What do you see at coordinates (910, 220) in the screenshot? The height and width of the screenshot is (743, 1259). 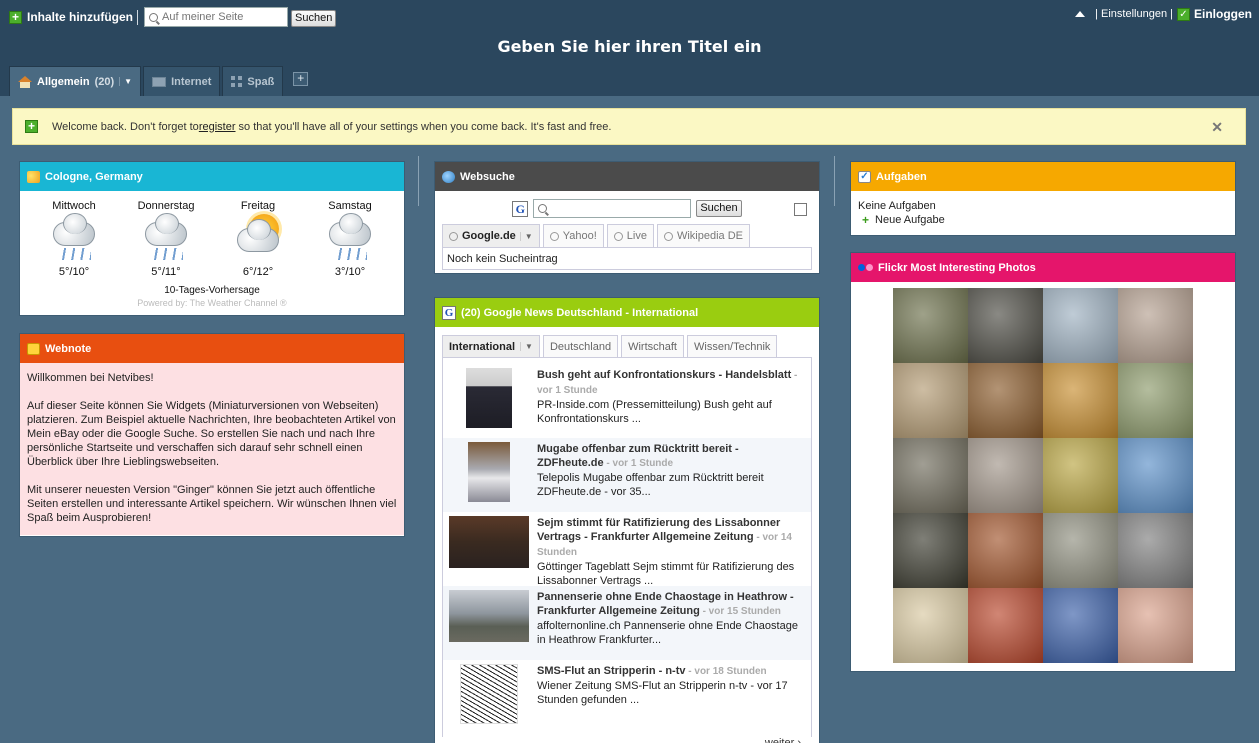 I see `new-task-label: Neue Aufgabe` at bounding box center [910, 220].